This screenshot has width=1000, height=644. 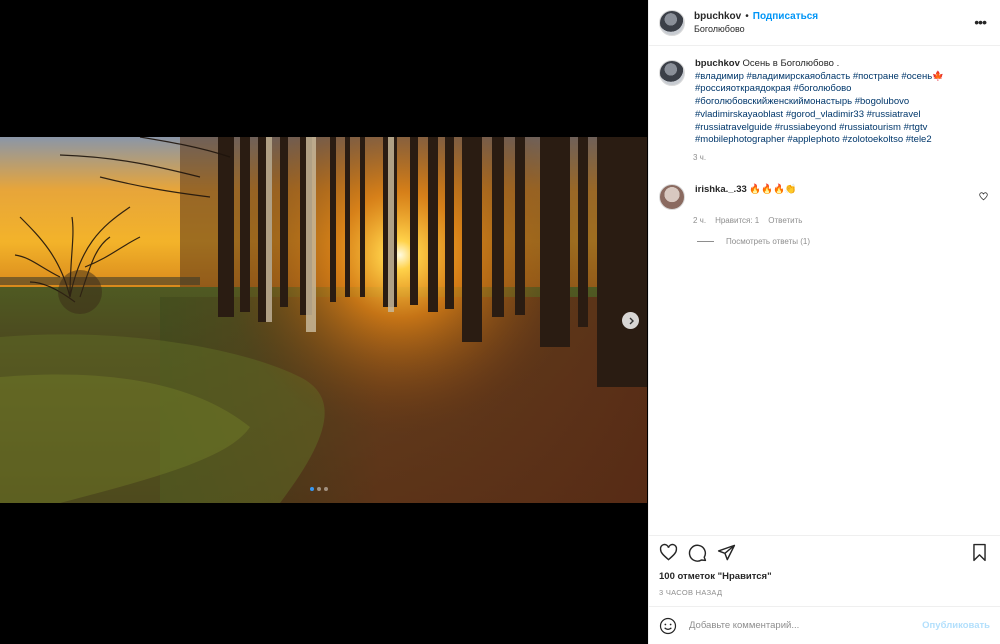 I want to click on next-slide-button, so click(x=630, y=320).